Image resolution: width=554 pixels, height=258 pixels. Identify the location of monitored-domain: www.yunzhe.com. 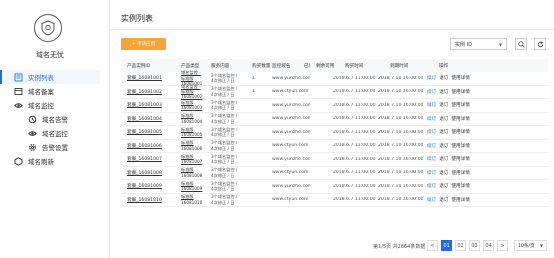
(291, 132).